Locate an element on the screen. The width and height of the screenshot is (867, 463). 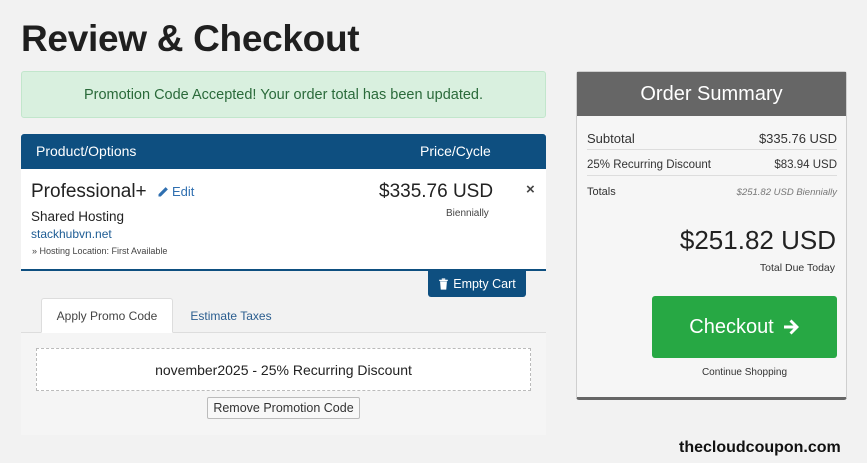
item-cycle: Biennially is located at coordinates (467, 213).